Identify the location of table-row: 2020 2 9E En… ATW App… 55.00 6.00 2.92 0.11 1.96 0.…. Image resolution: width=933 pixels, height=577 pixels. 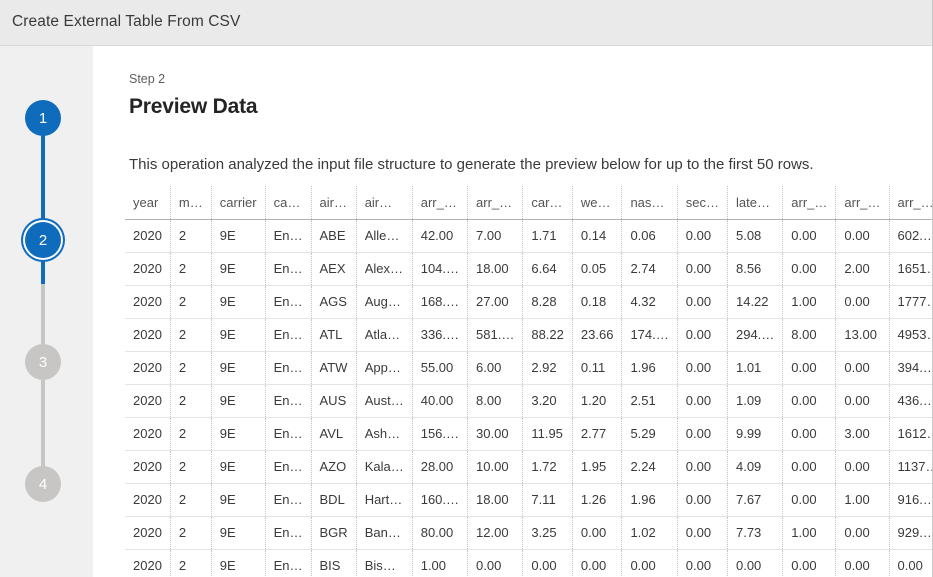
(528, 368).